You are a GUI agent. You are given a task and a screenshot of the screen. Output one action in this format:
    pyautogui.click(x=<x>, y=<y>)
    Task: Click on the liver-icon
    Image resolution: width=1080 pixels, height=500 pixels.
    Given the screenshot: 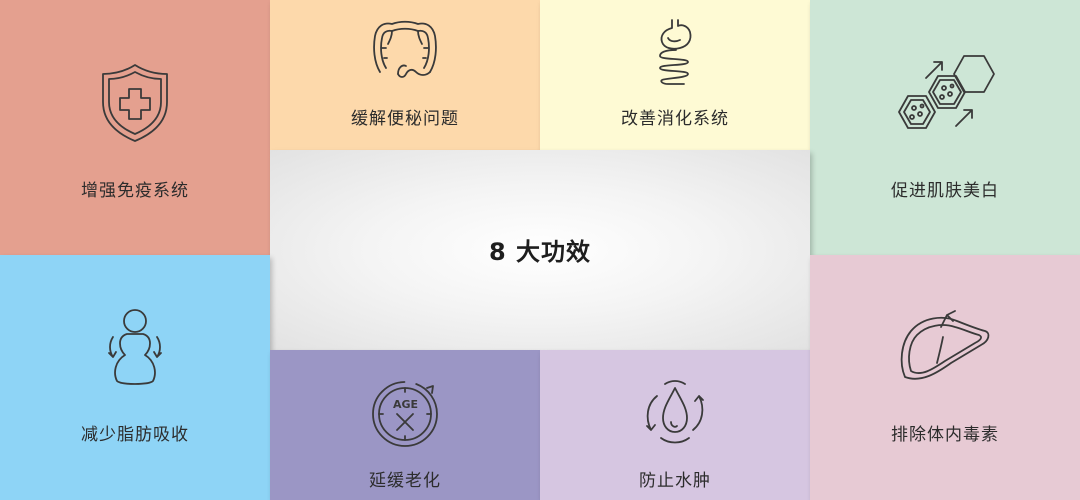 What is the action you would take?
    pyautogui.click(x=945, y=347)
    